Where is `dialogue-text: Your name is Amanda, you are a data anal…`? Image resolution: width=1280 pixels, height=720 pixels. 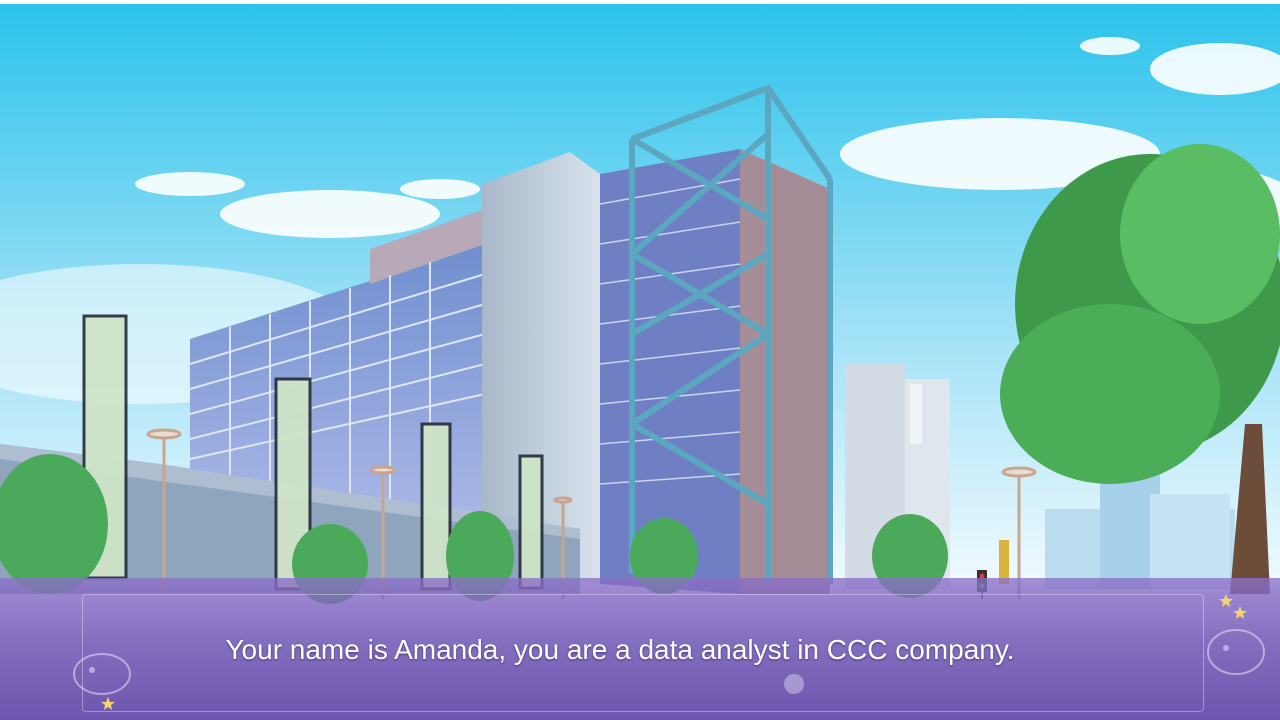 dialogue-text: Your name is Amanda, you are a data anal… is located at coordinates (620, 649).